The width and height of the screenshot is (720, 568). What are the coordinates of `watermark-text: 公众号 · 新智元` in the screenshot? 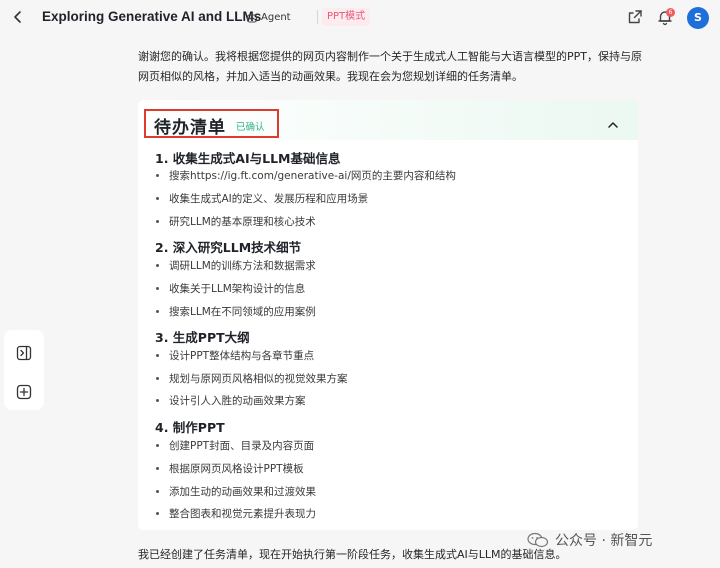 It's located at (604, 541).